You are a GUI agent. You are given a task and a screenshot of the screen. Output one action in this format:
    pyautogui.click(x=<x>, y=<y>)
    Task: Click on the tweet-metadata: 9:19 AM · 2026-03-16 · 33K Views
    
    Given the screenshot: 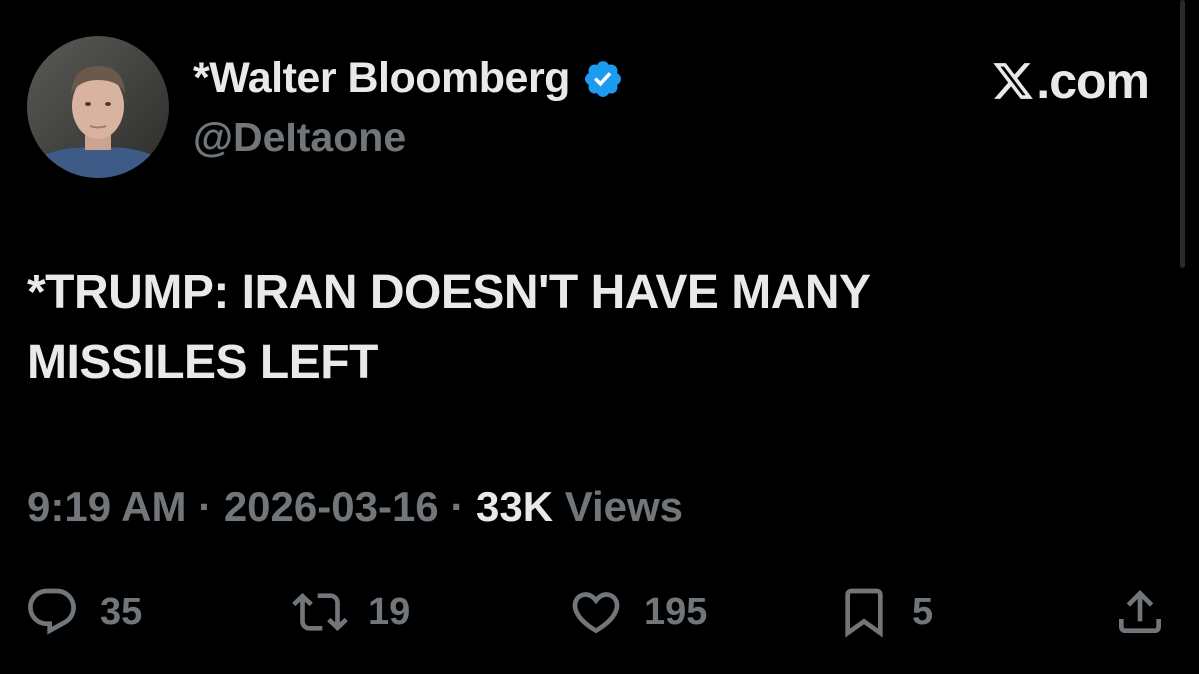 What is the action you would take?
    pyautogui.click(x=355, y=507)
    